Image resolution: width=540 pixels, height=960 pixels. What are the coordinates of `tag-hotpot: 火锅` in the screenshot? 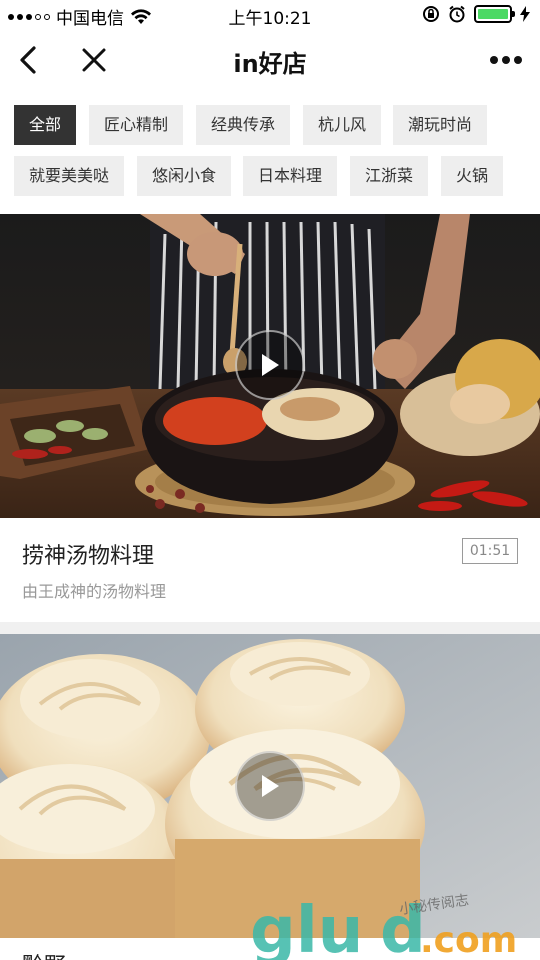 It's located at (472, 176).